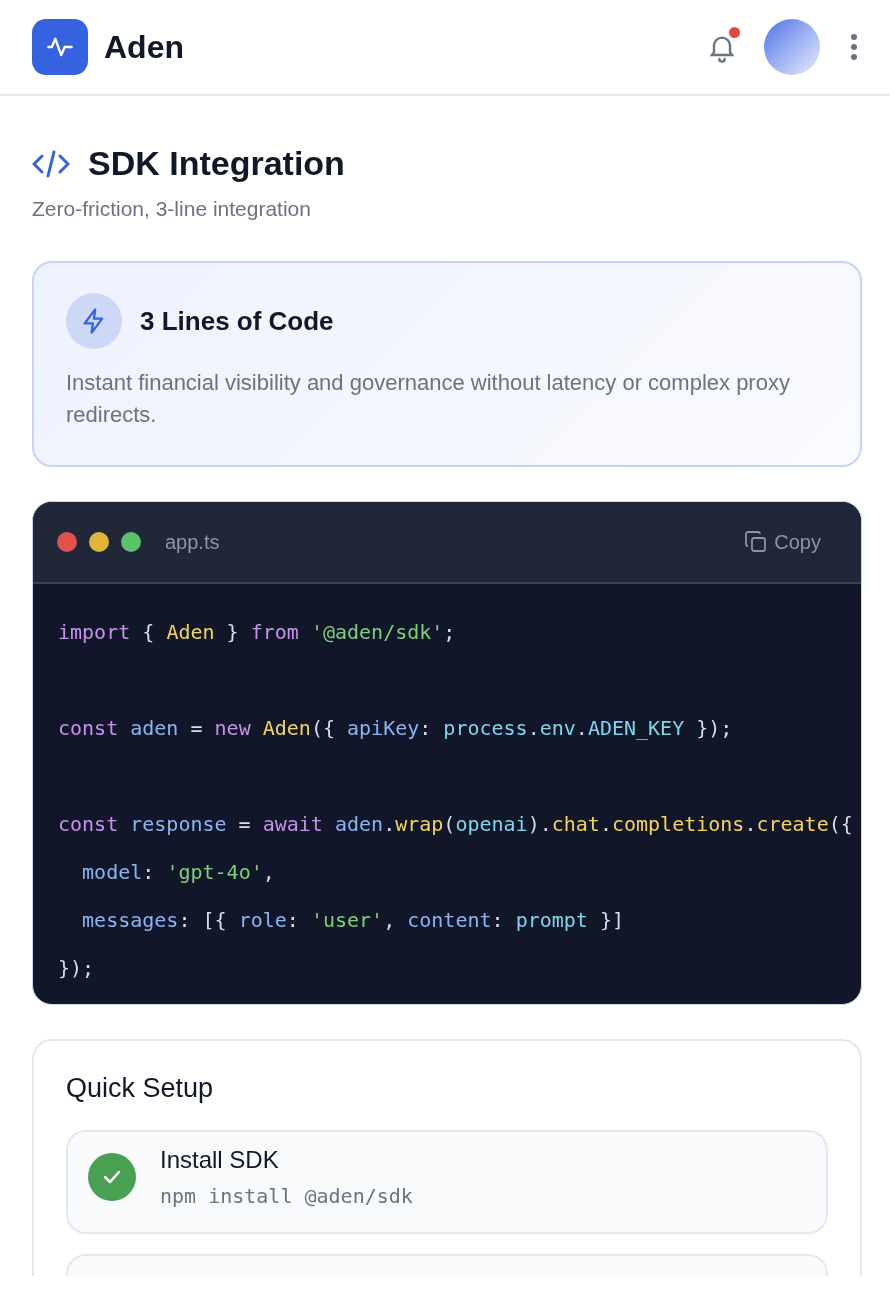  Describe the element at coordinates (792, 47) in the screenshot. I see `avatar` at that location.